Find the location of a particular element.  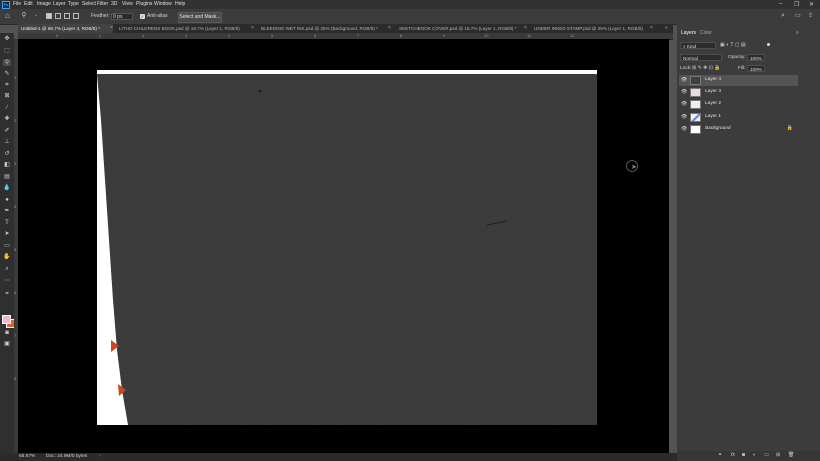

layer-row-layer-2: 👁 Layer 2 is located at coordinates (738, 104).